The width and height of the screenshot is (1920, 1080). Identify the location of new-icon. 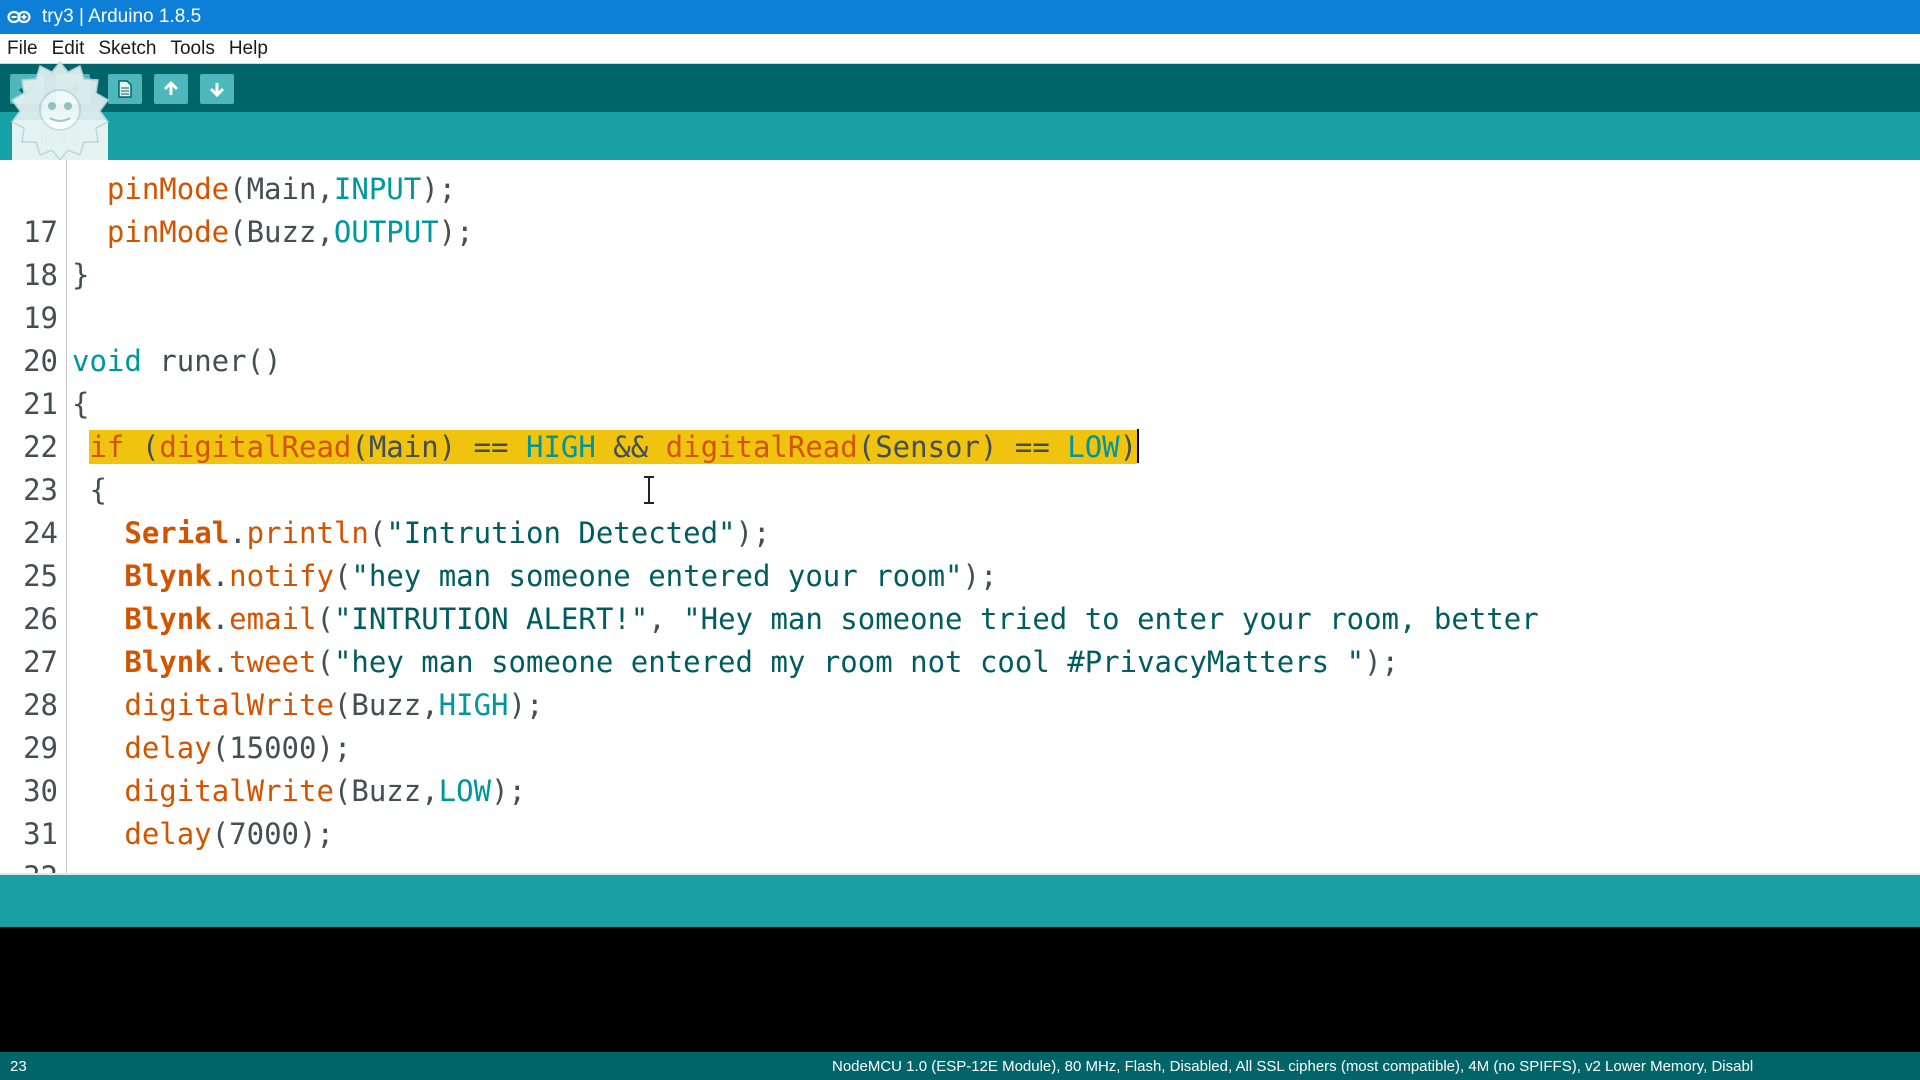
(125, 89).